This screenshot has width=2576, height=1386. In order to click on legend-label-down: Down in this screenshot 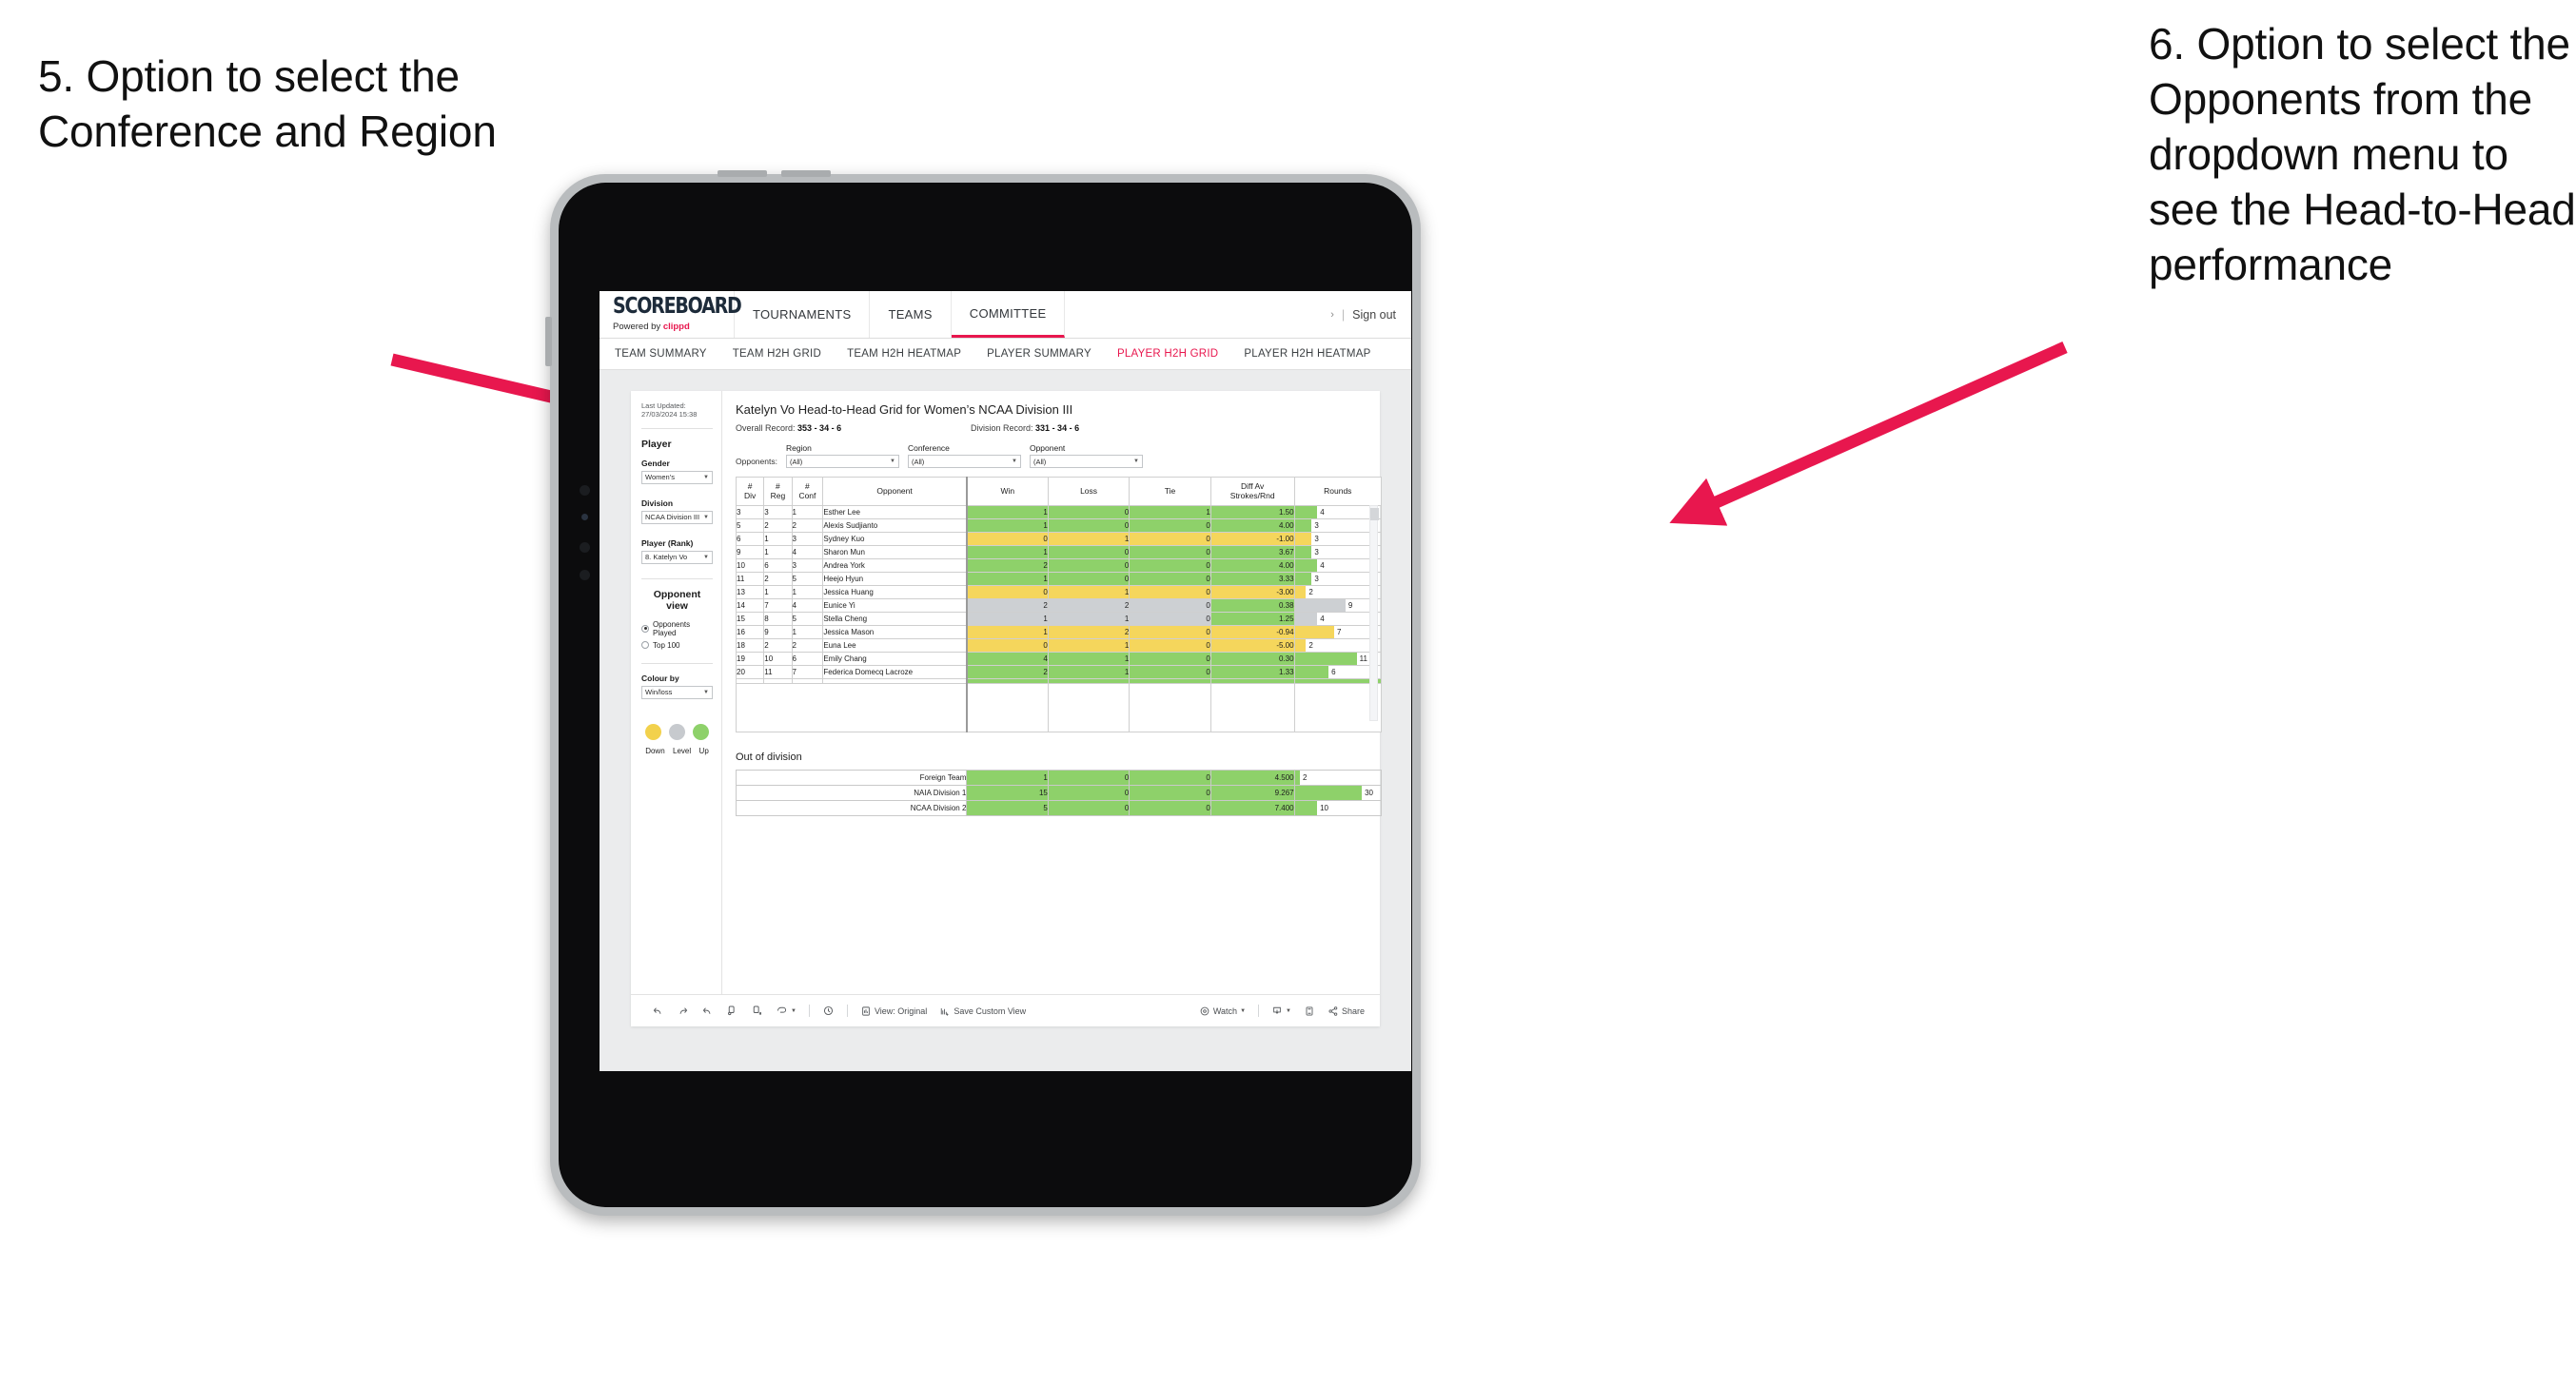, I will do `click(655, 750)`.